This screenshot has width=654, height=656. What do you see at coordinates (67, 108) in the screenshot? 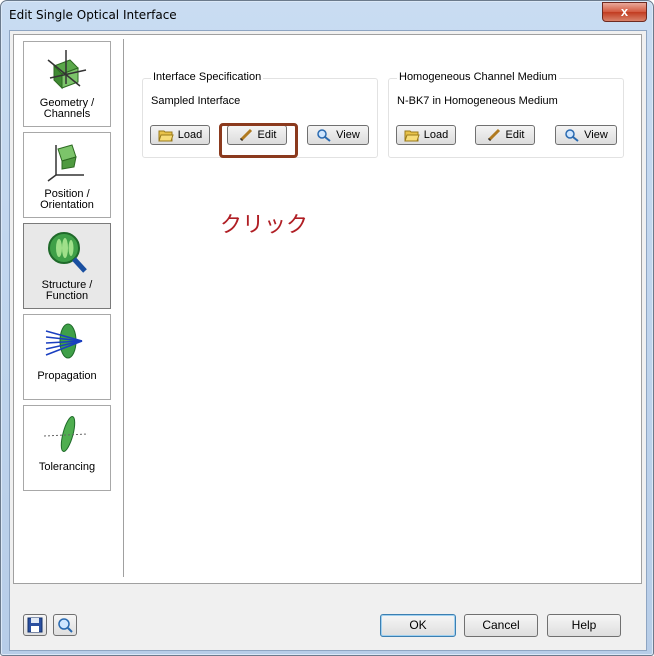
I see `nav-label-geometry: Geometry / Channels` at bounding box center [67, 108].